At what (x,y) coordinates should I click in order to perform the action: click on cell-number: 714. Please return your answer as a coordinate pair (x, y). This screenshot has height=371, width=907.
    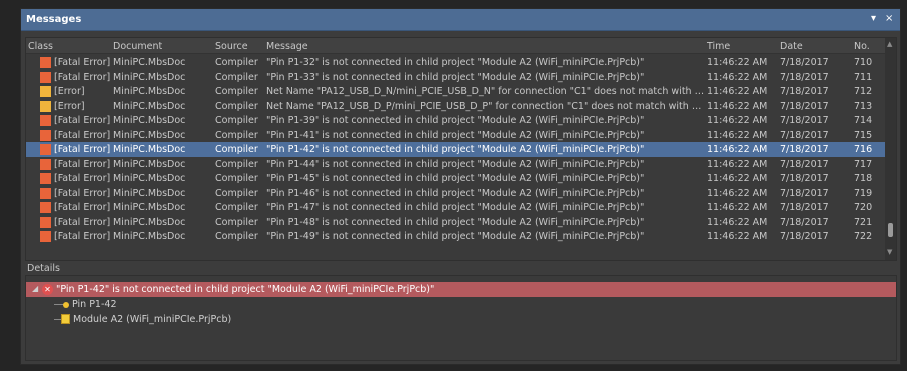
    Looking at the image, I should click on (863, 120).